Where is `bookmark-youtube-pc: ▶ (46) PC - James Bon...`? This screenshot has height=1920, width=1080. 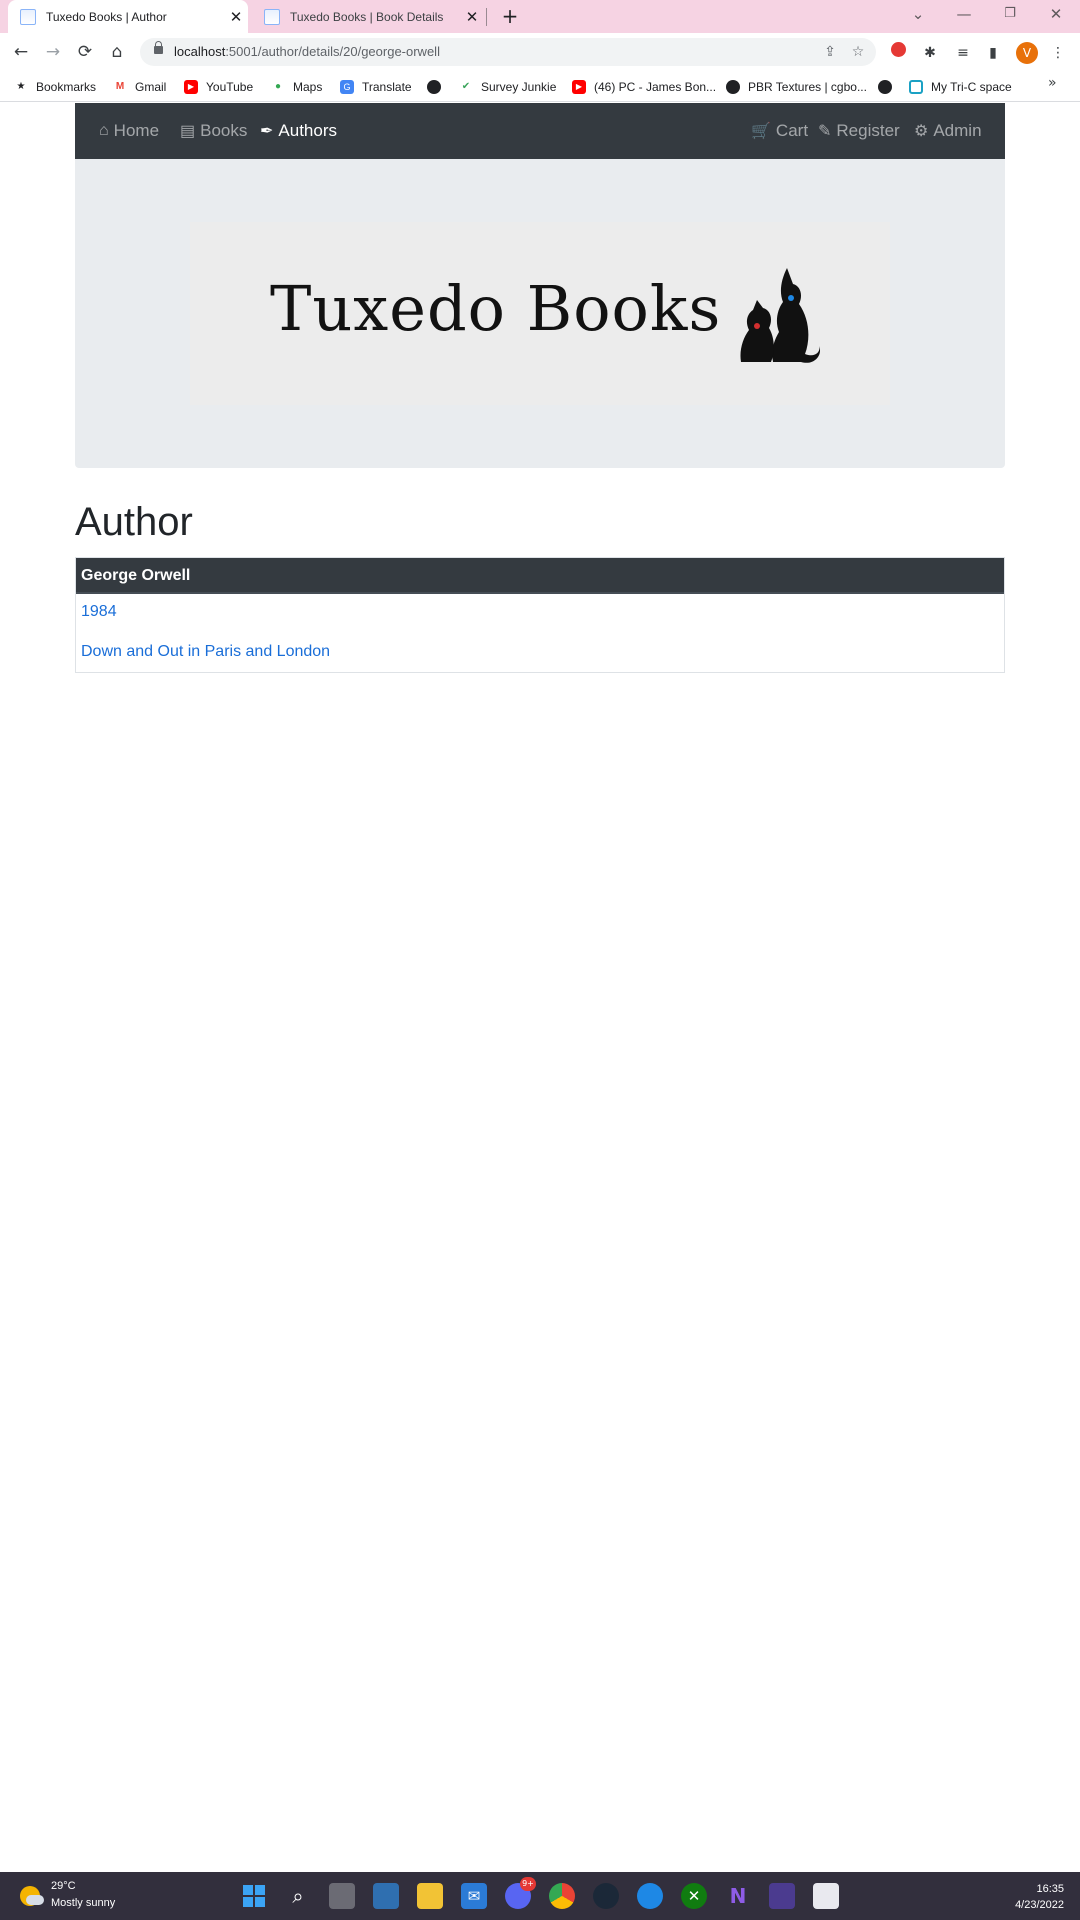
bookmark-youtube-pc: ▶ (46) PC - James Bon... is located at coordinates (644, 87).